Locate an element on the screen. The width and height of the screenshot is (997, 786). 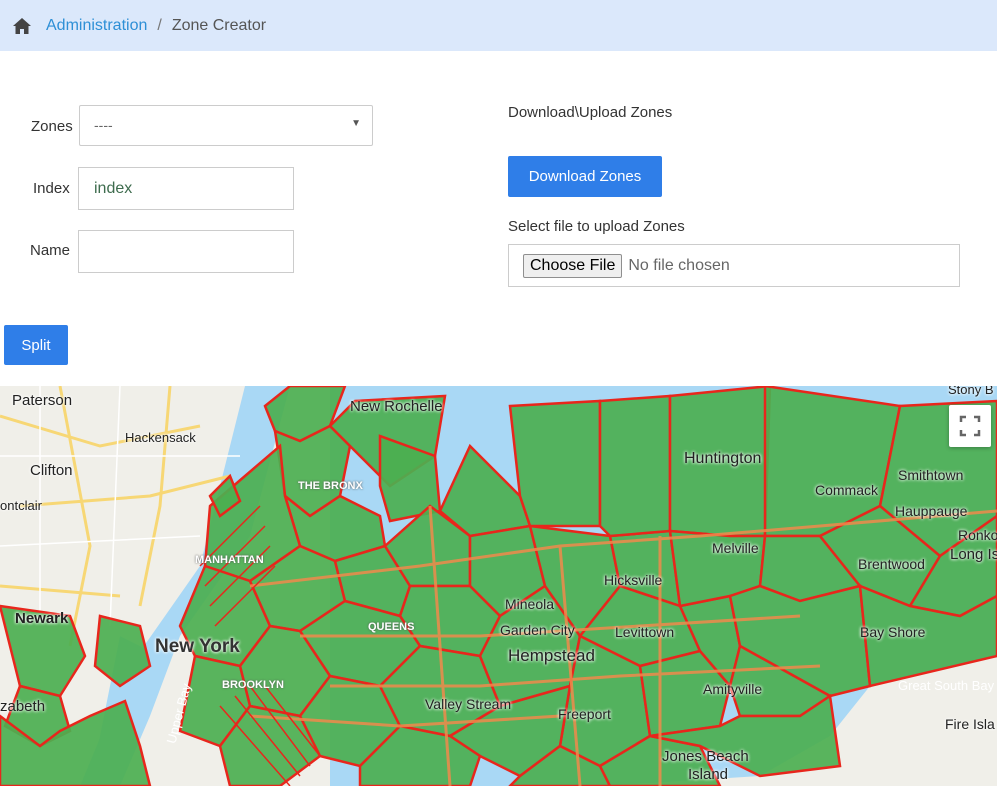
index-input is located at coordinates (186, 188).